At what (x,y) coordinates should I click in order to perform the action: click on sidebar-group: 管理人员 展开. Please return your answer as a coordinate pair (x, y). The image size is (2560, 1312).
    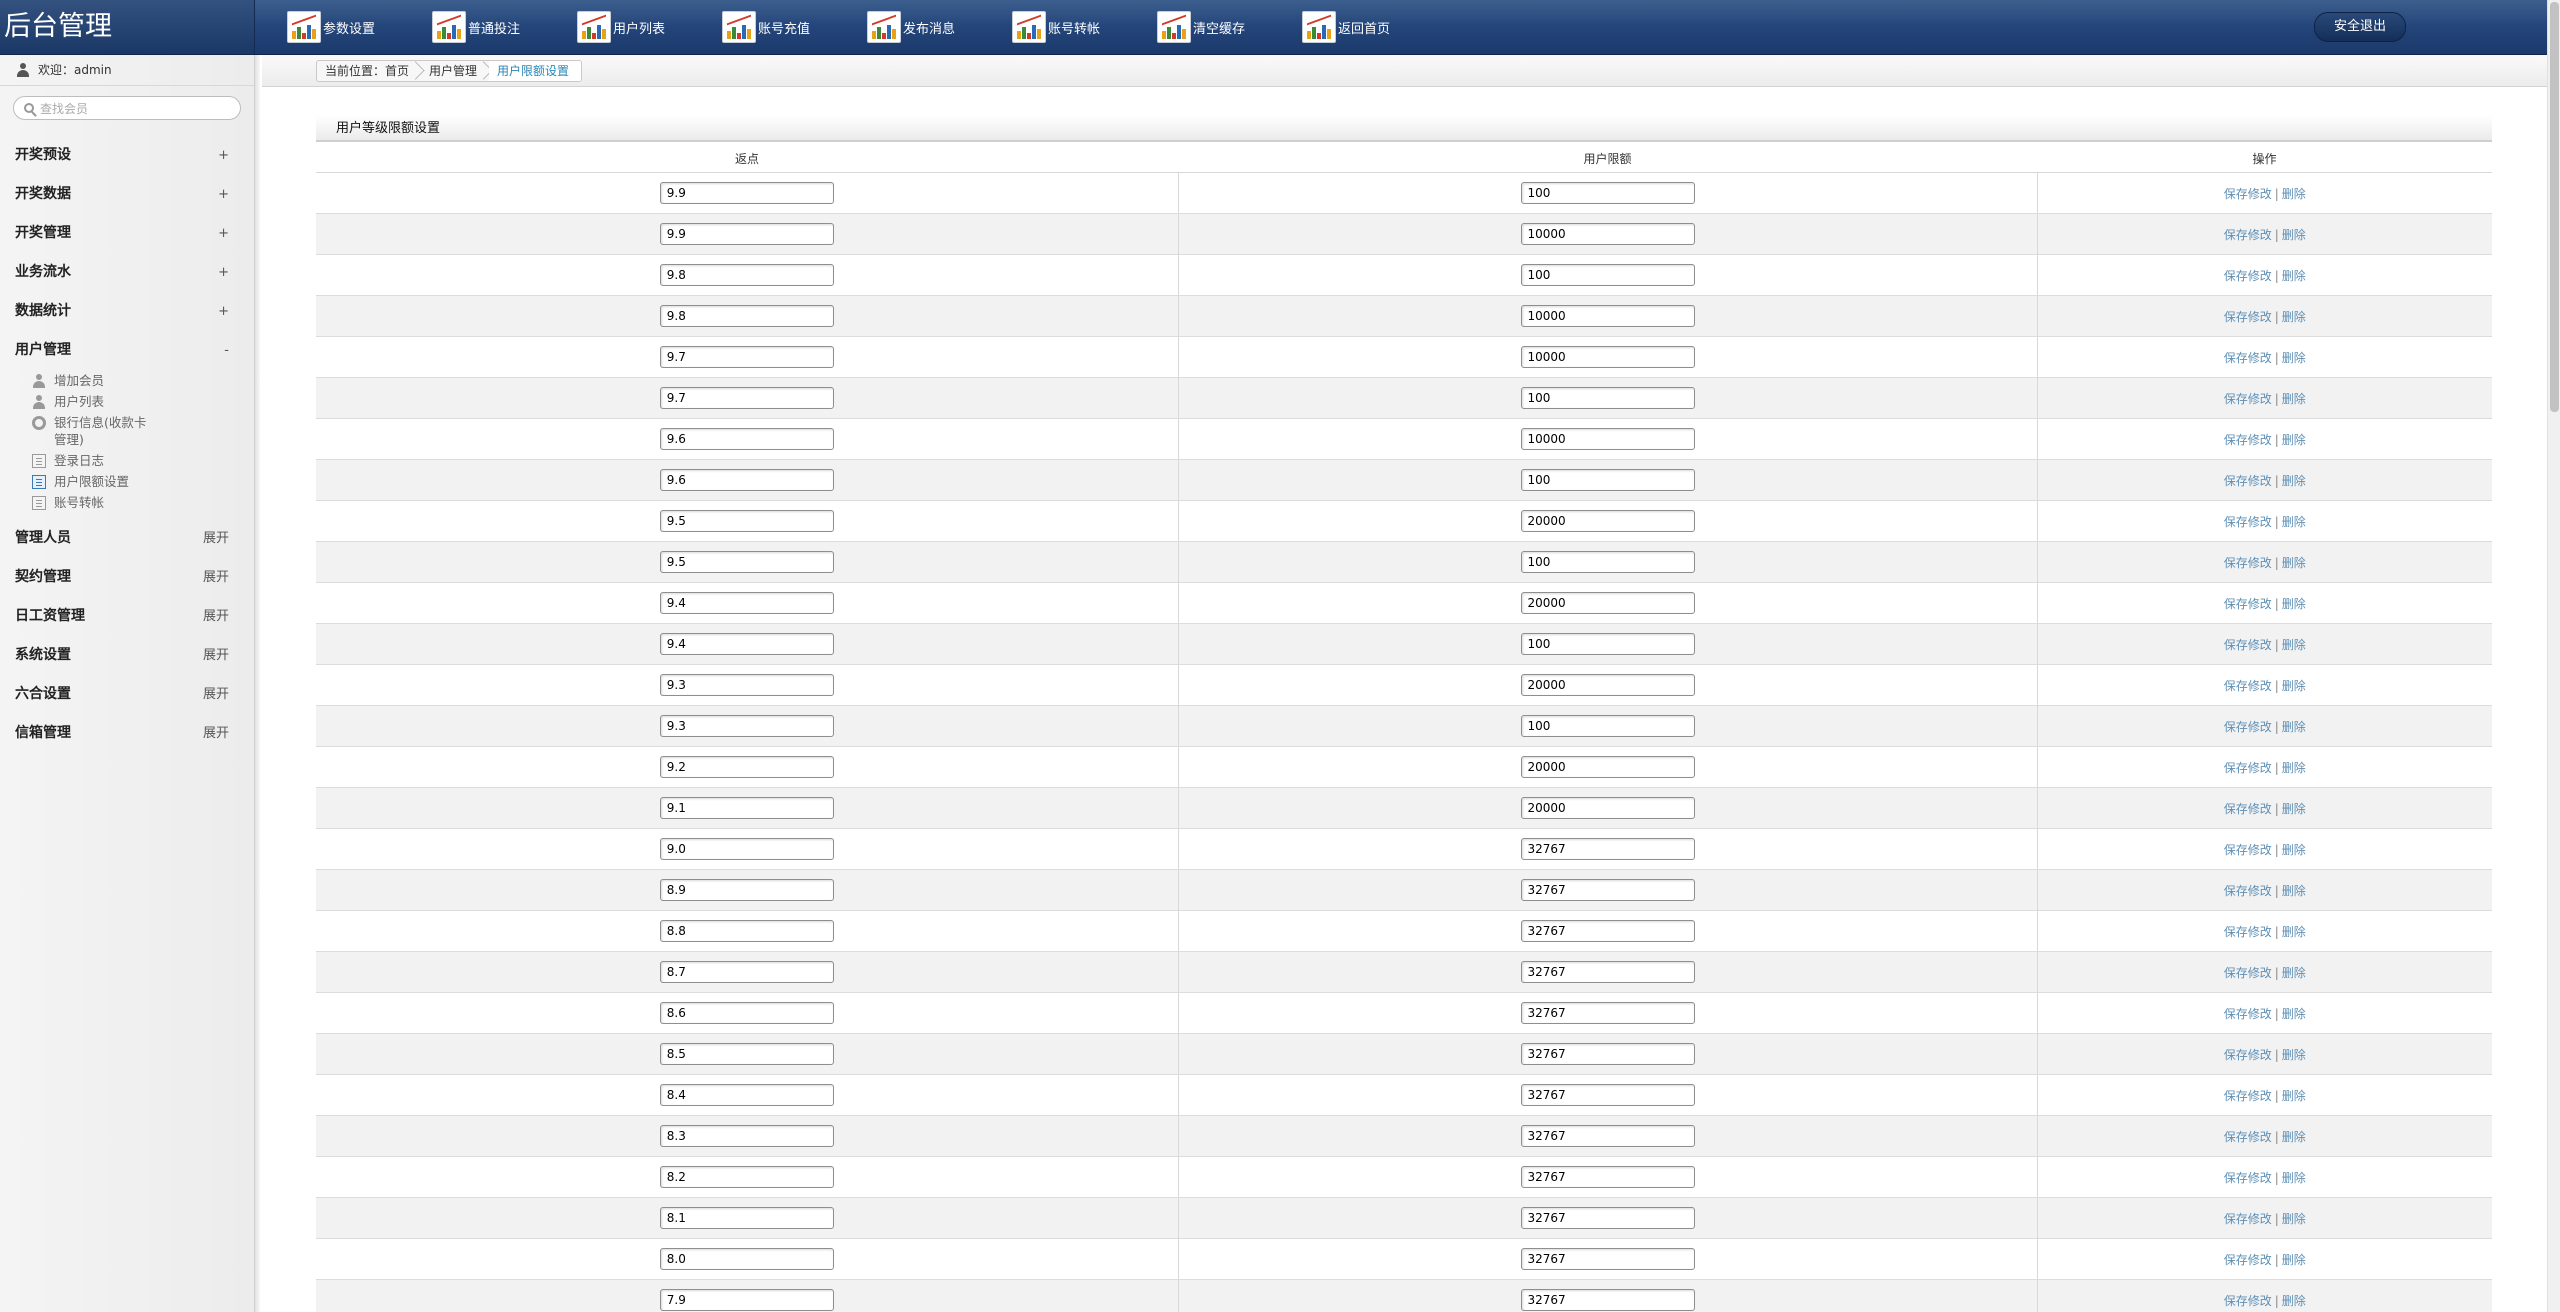
    Looking at the image, I should click on (127, 538).